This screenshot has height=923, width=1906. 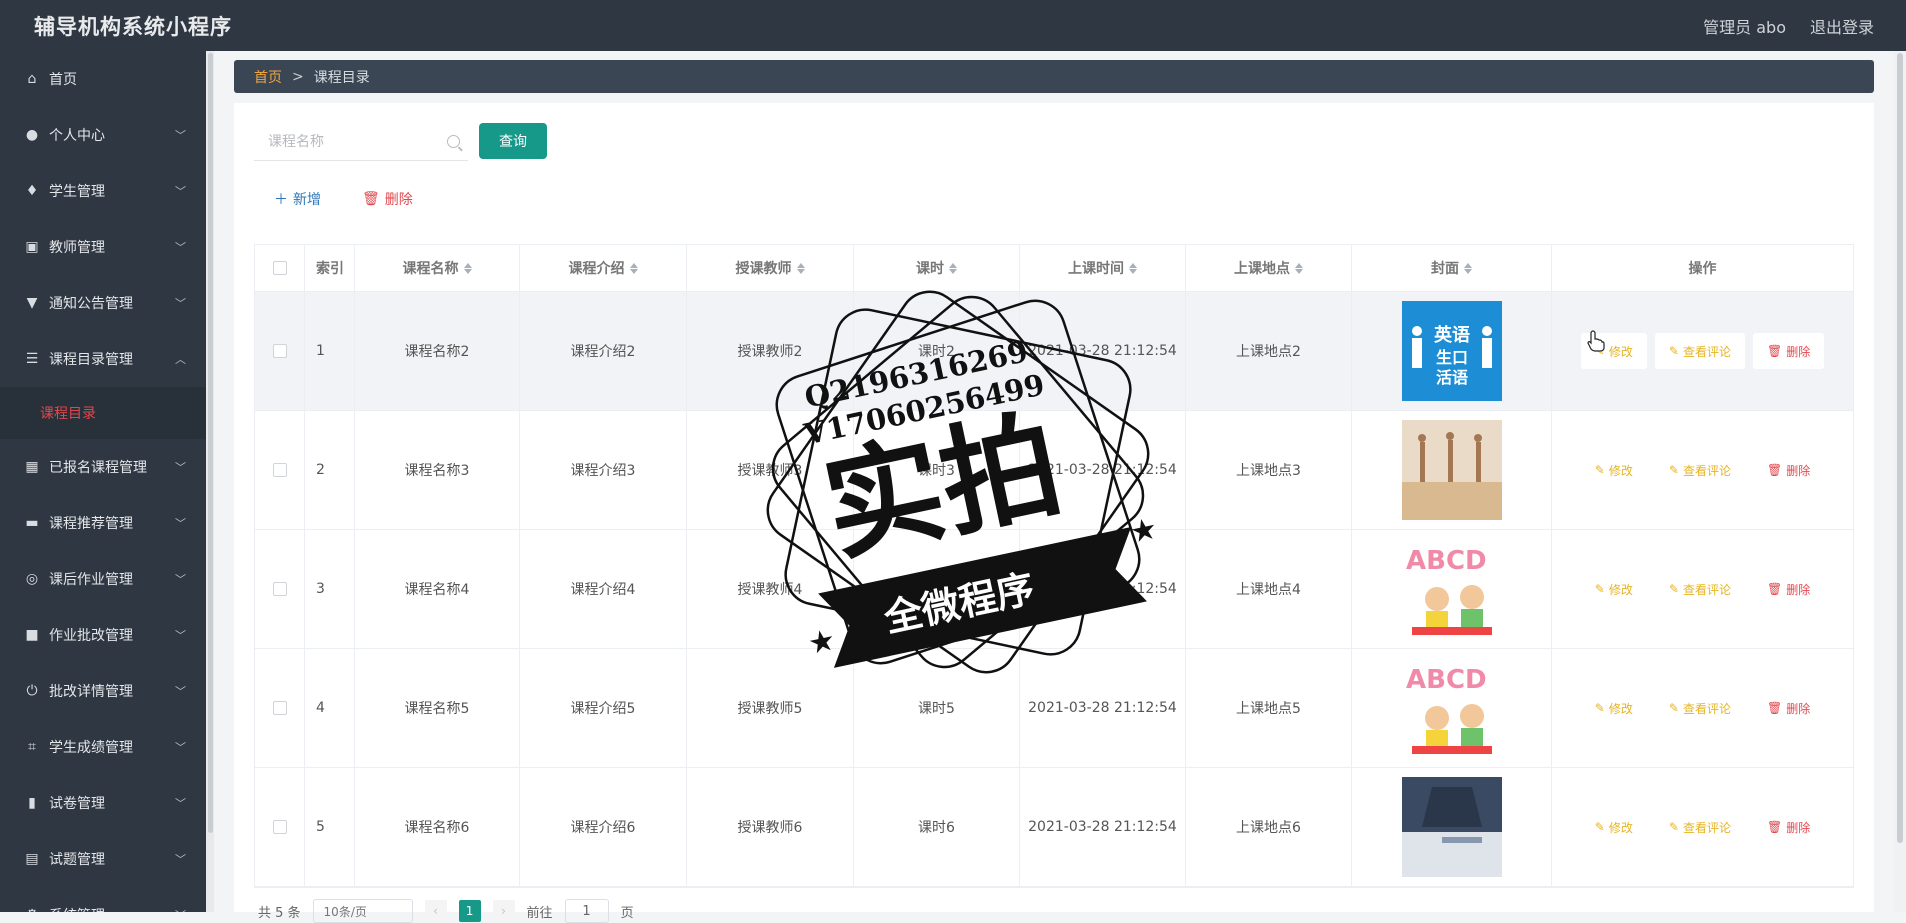 What do you see at coordinates (103, 691) in the screenshot?
I see `sidebar-item-10: ⏻ 批改详情管理 ﹀` at bounding box center [103, 691].